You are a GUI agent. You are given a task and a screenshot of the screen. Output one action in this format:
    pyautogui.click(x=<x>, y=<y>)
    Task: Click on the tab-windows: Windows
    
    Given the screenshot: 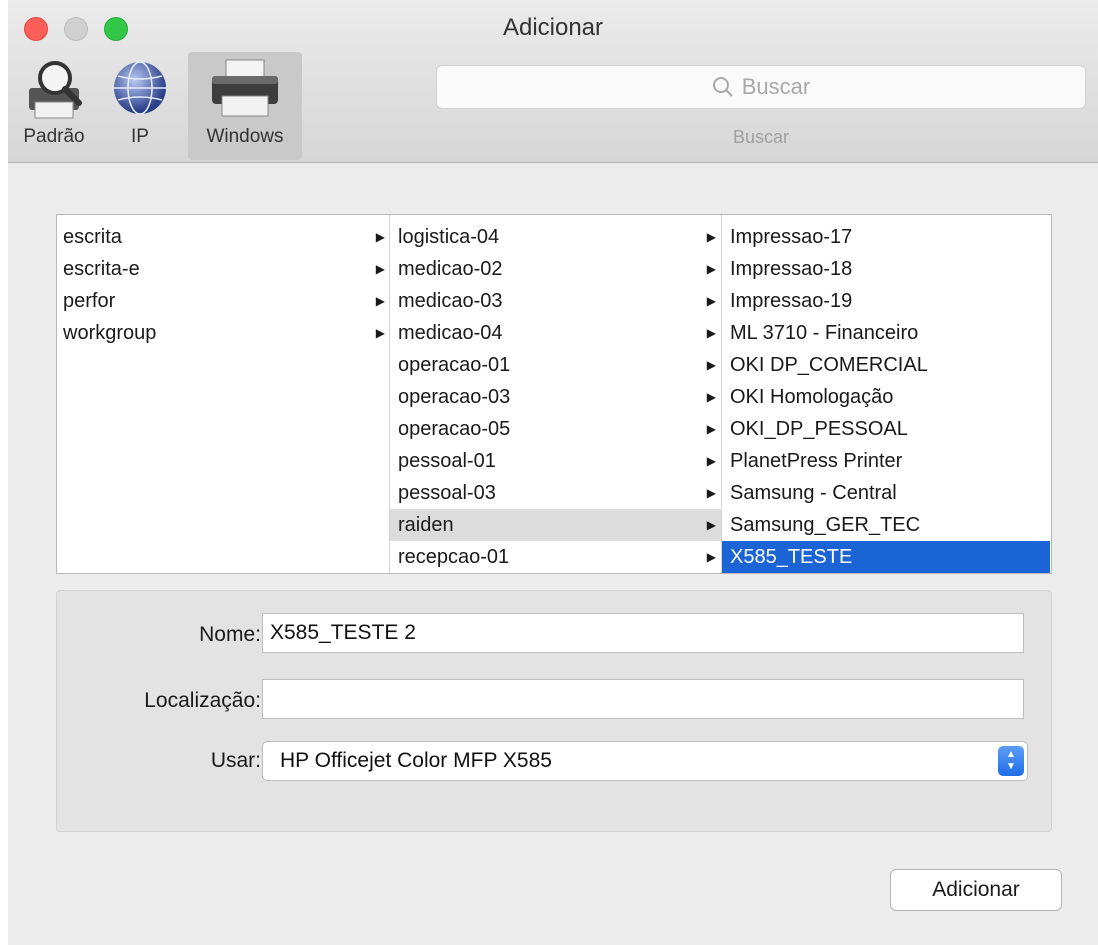 What is the action you would take?
    pyautogui.click(x=245, y=106)
    